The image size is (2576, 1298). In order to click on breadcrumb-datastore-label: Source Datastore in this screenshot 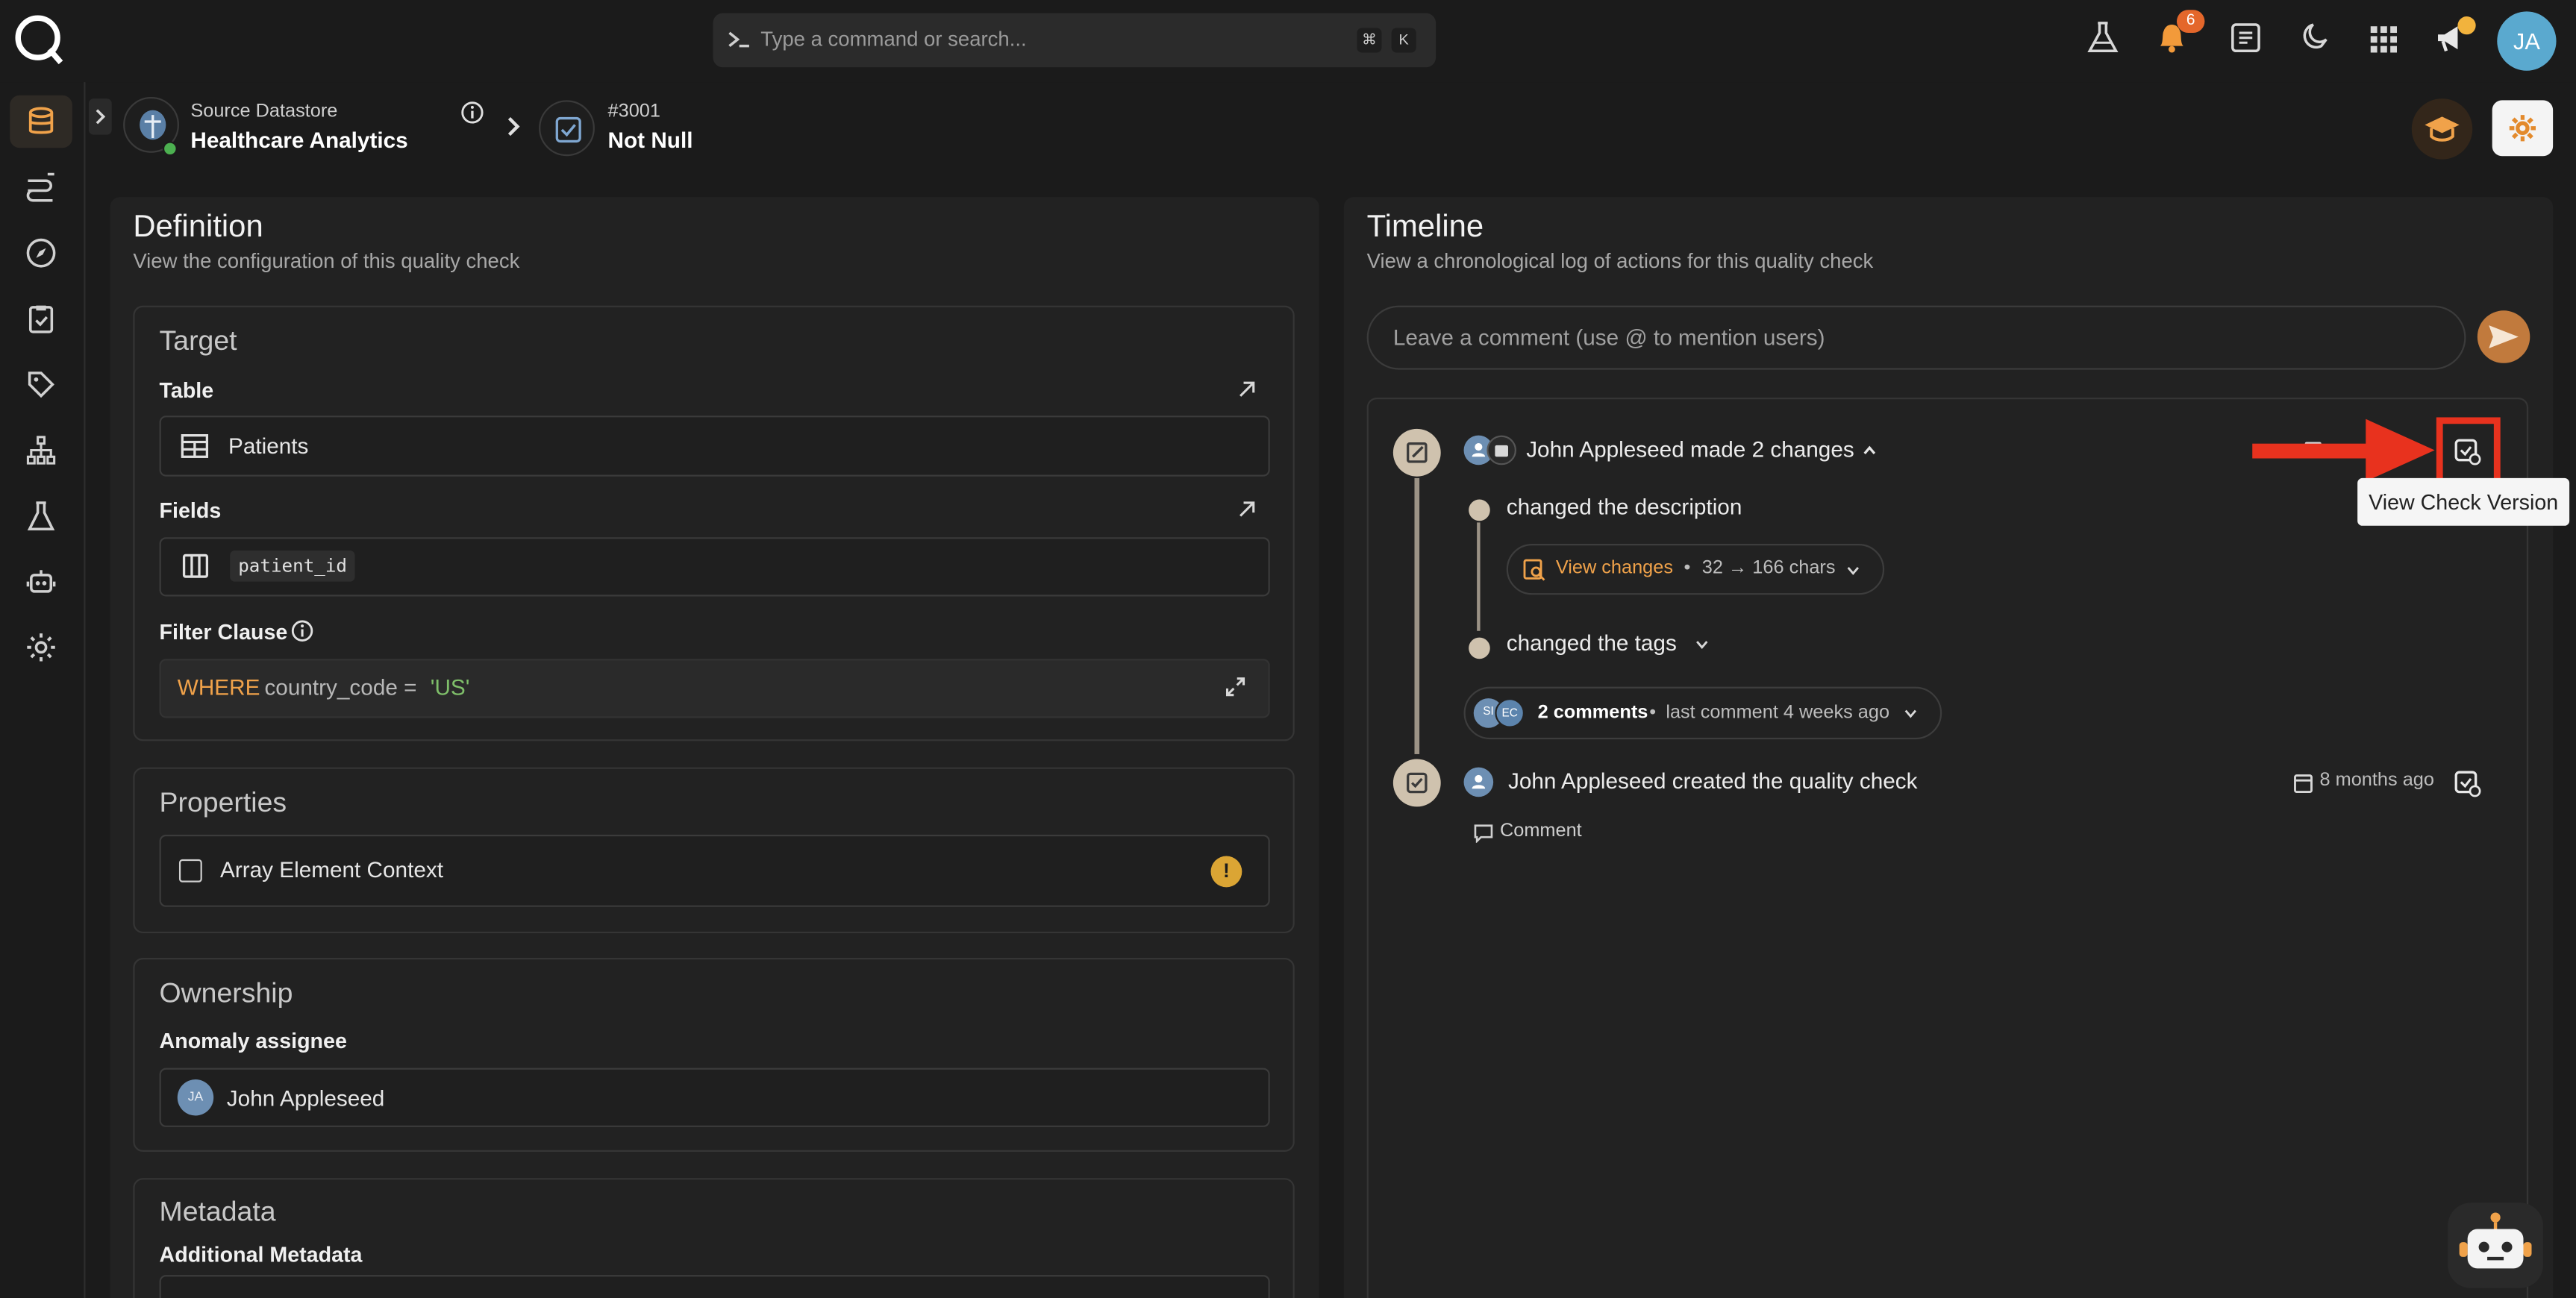, I will do `click(264, 111)`.